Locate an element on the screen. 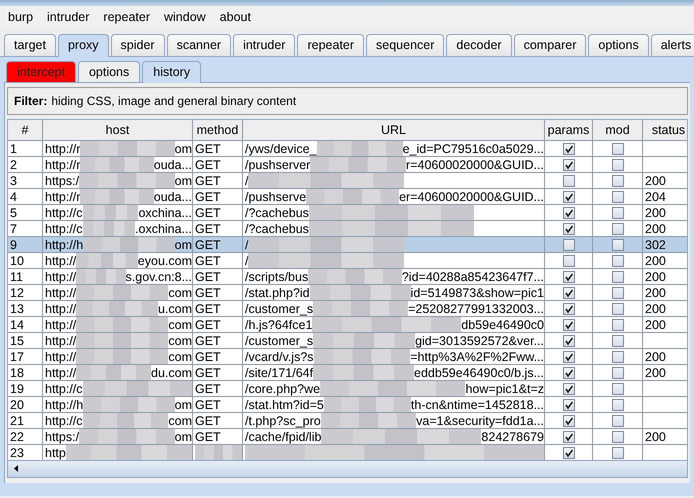 This screenshot has height=498, width=694. menu-item: intruder is located at coordinates (68, 17).